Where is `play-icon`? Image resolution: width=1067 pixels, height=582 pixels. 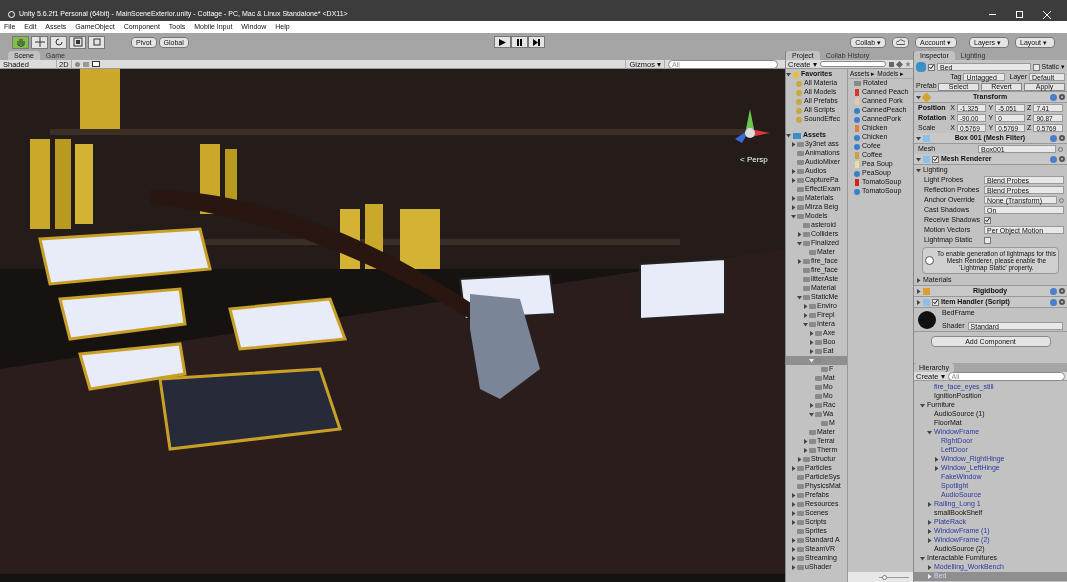 play-icon is located at coordinates (502, 42).